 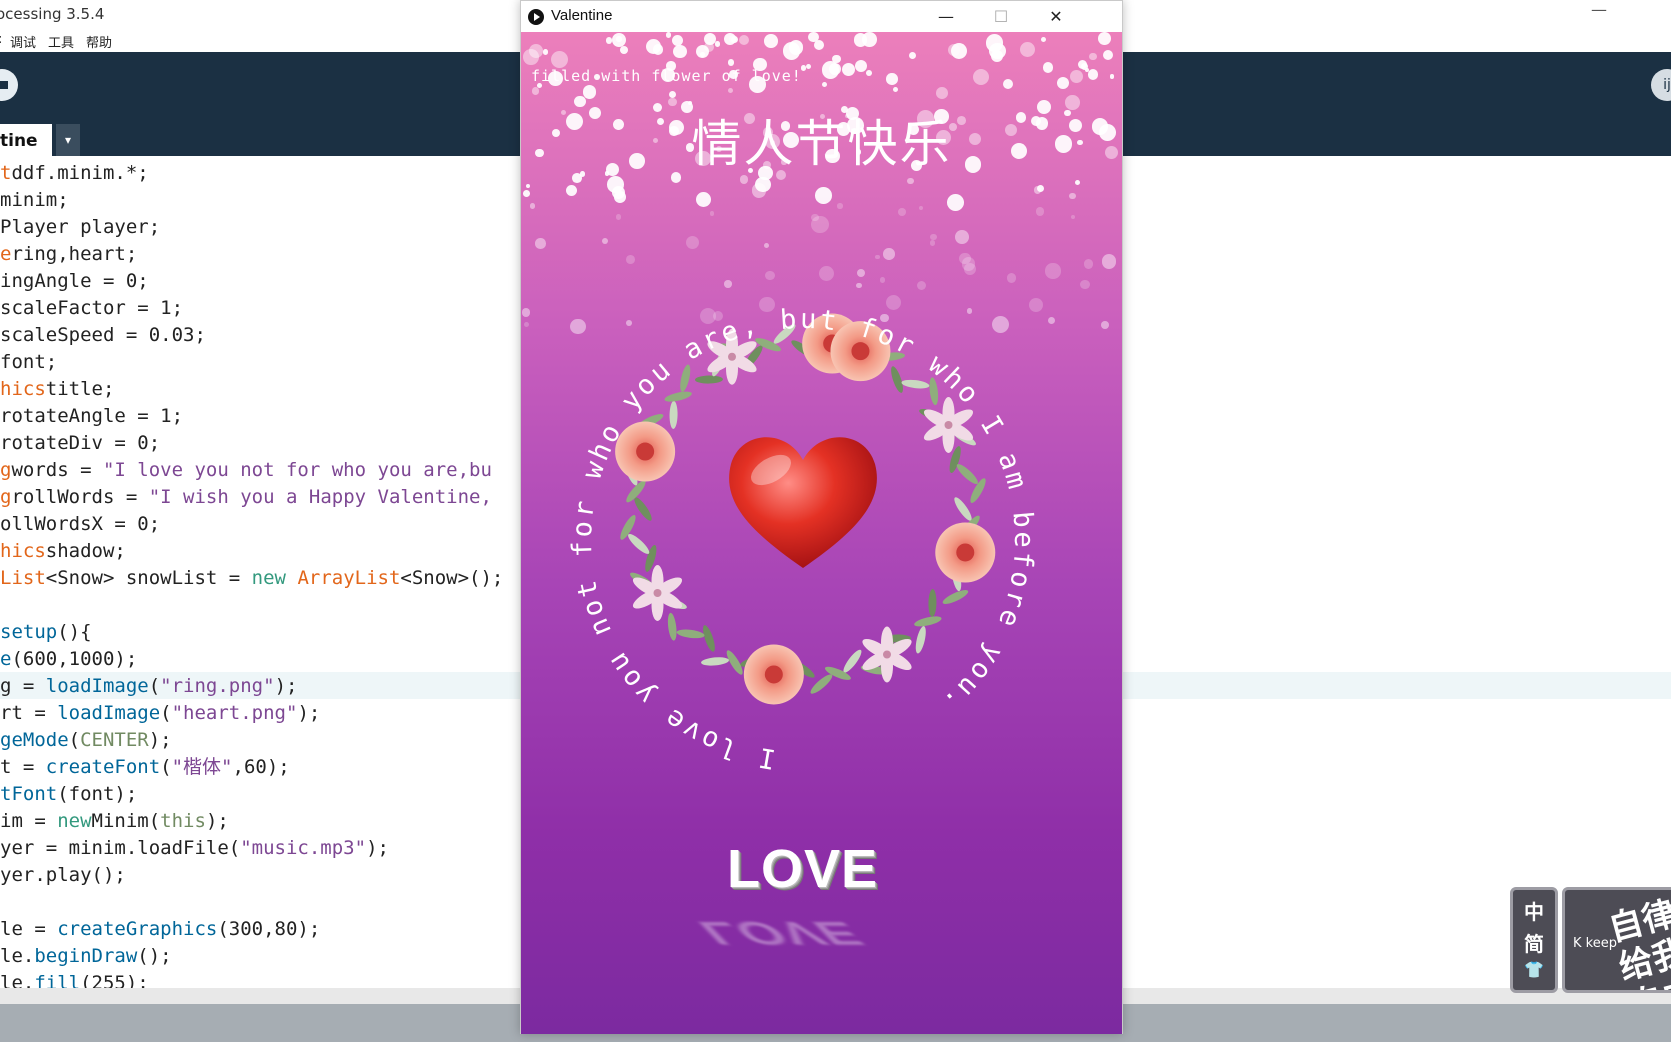 I want to click on code-line: tddf.minim.*;, so click(x=251, y=173).